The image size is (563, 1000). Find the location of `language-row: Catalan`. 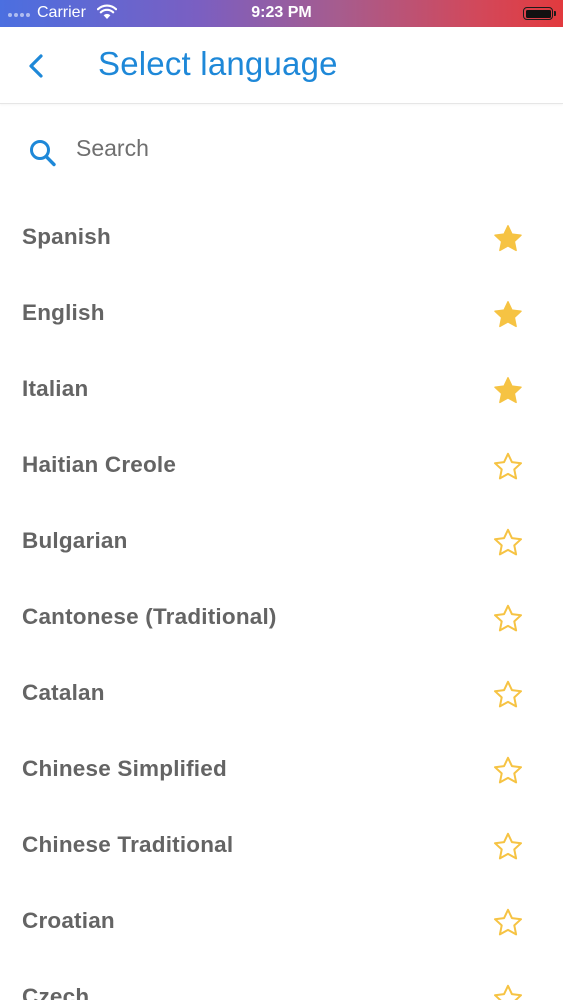

language-row: Catalan is located at coordinates (281, 694).